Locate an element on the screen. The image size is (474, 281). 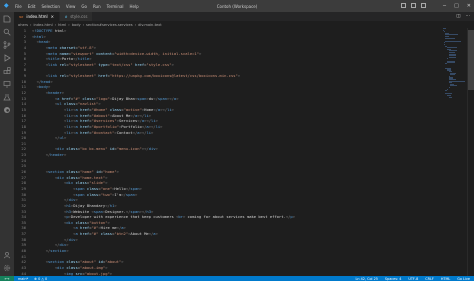
menu-item-selection: Selection is located at coordinates (50, 6).